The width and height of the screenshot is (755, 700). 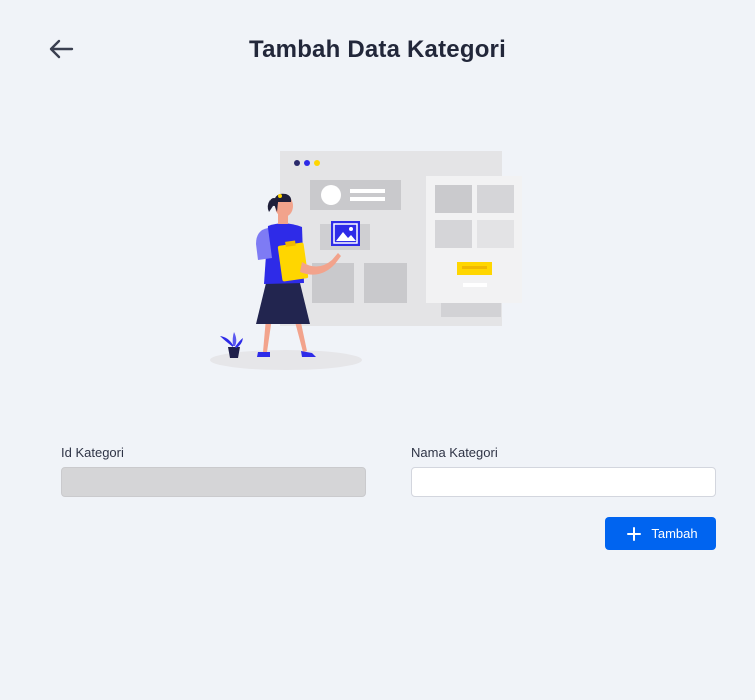 I want to click on id-kategori-input, so click(x=213, y=482).